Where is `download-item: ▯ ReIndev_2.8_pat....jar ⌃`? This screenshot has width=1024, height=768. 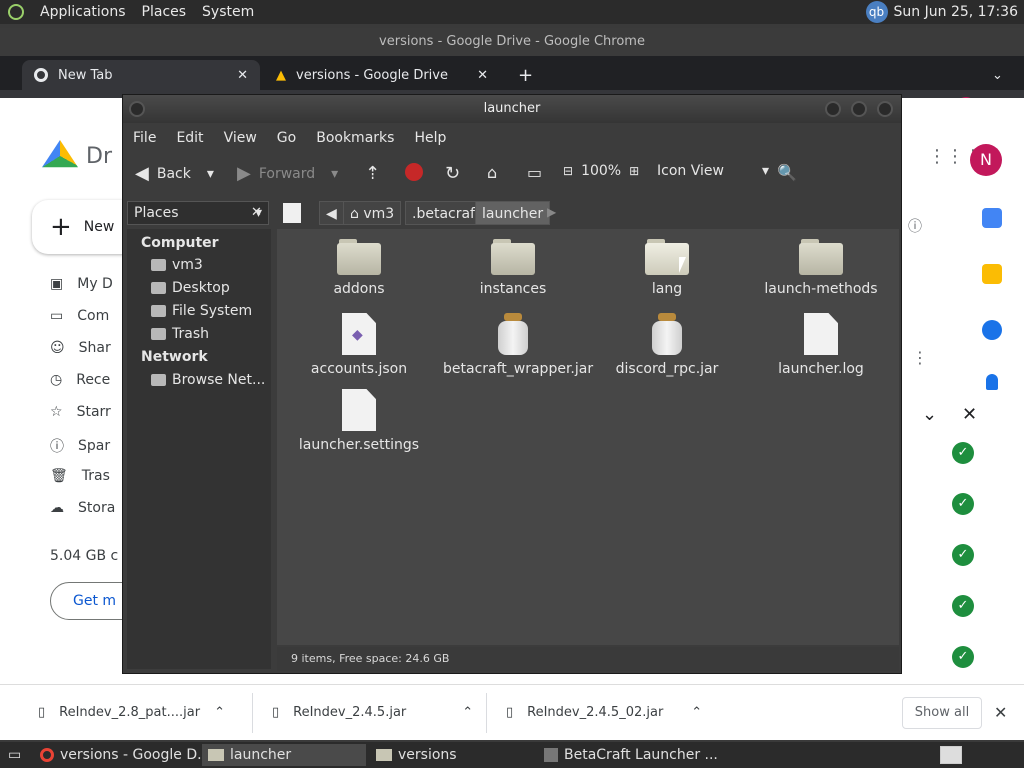 download-item: ▯ ReIndev_2.8_pat....jar ⌃ is located at coordinates (131, 712).